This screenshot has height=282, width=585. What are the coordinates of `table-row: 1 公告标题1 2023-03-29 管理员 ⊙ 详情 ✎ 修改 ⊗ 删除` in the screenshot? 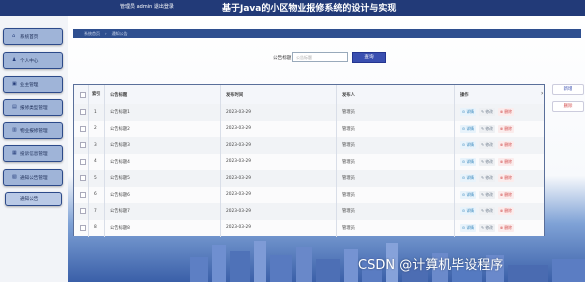 It's located at (309, 112).